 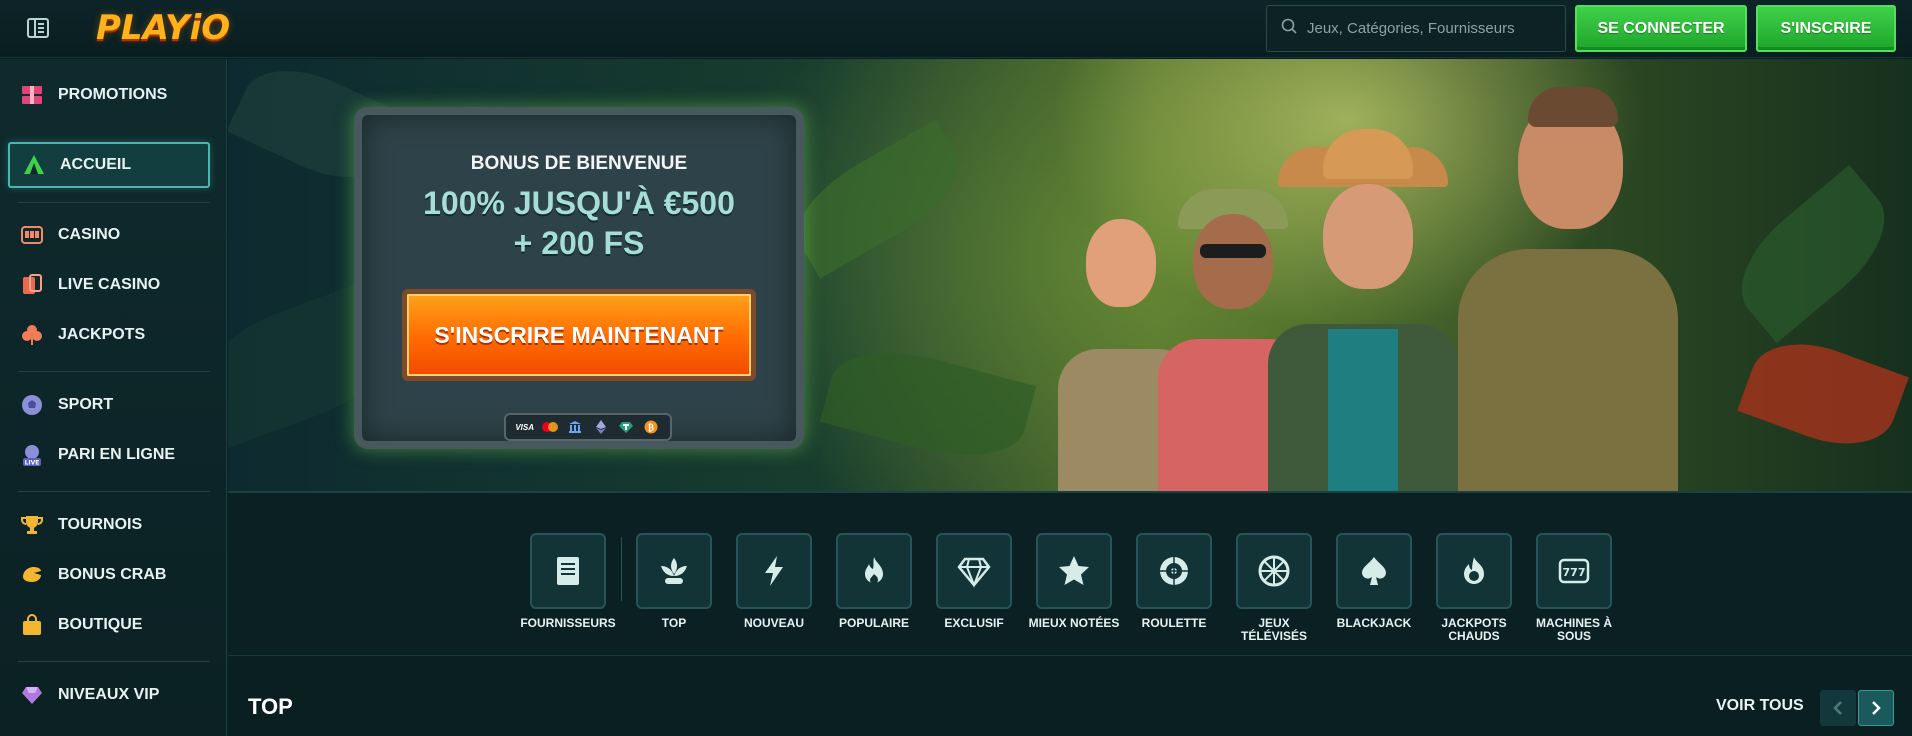 What do you see at coordinates (34, 165) in the screenshot?
I see `tent-icon` at bounding box center [34, 165].